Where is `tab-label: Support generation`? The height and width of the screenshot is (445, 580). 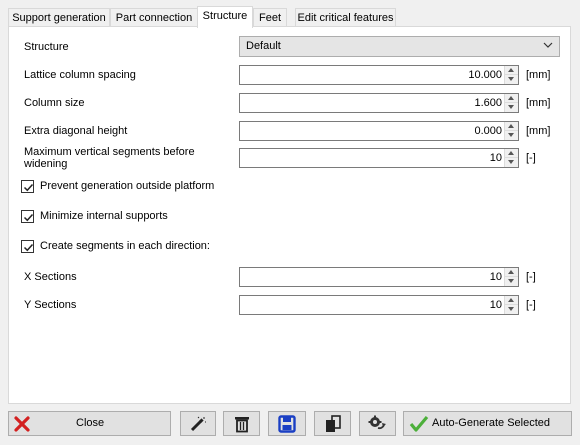
tab-label: Support generation is located at coordinates (59, 18).